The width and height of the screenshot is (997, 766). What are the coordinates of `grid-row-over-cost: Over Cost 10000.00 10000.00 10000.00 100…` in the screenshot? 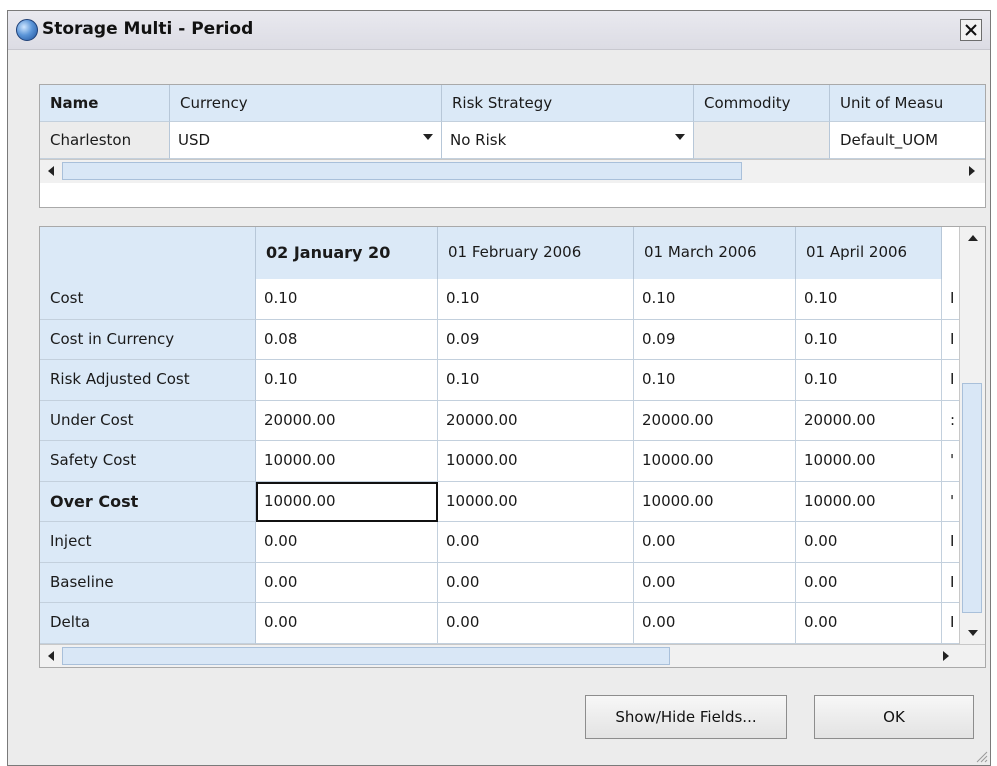 It's located at (501, 501).